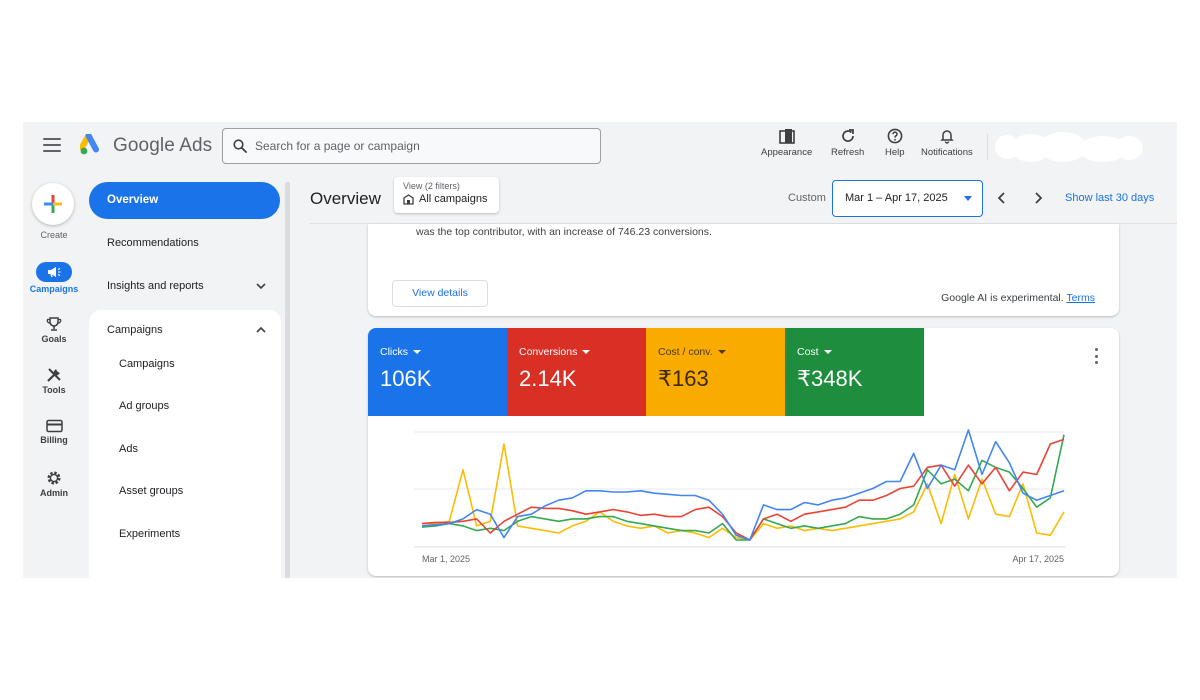 The width and height of the screenshot is (1200, 700). I want to click on performance-line-chart: Mar 1, 2025 Apr 17, 2025, so click(739, 496).